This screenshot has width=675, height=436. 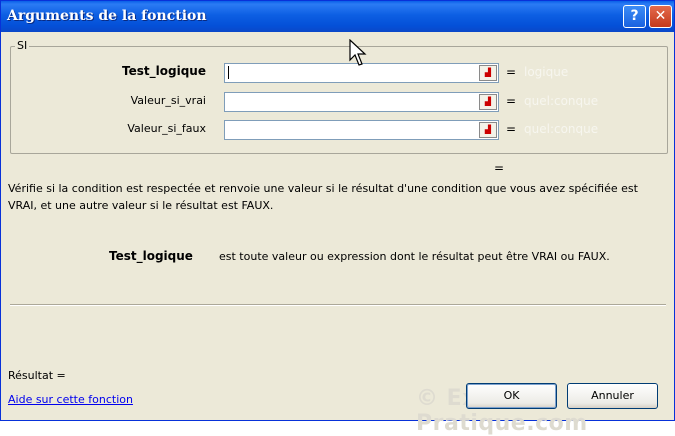 I want to click on help-button: ?, so click(x=634, y=16).